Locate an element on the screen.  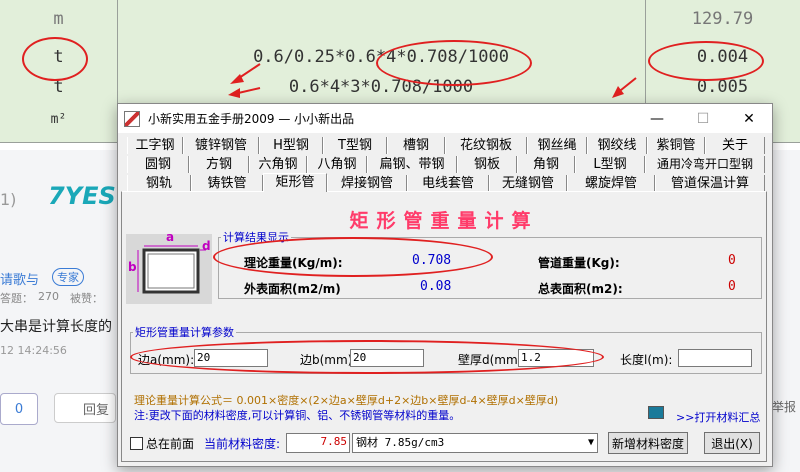
tab-welded-pipe: 焊接钢管 is located at coordinates (367, 183).